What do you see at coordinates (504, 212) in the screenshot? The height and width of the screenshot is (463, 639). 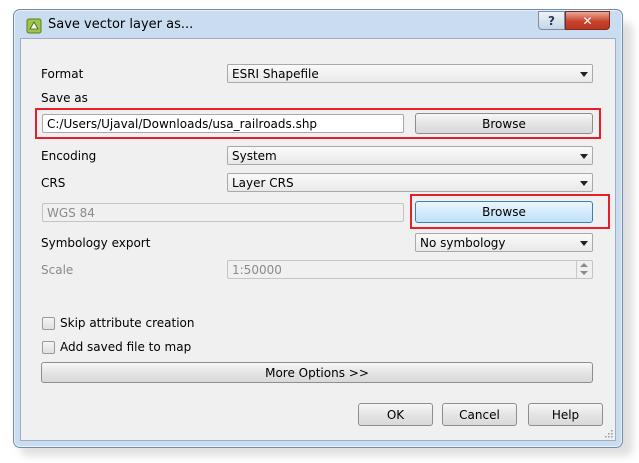 I see `browse-crs-button: Browse` at bounding box center [504, 212].